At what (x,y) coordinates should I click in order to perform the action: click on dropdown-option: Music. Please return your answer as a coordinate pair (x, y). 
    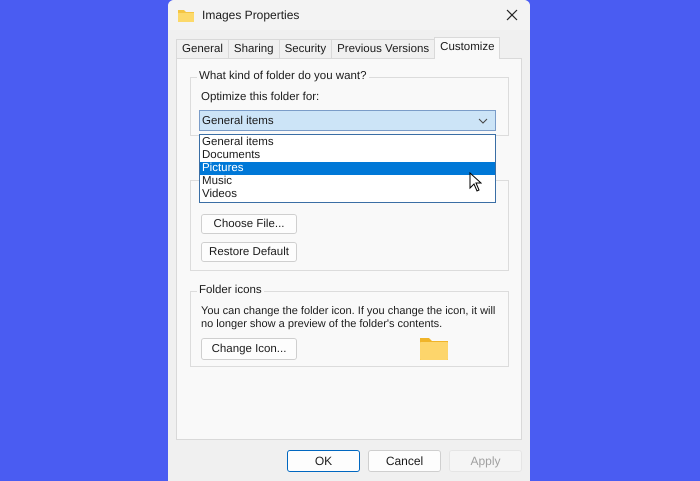
    Looking at the image, I should click on (347, 181).